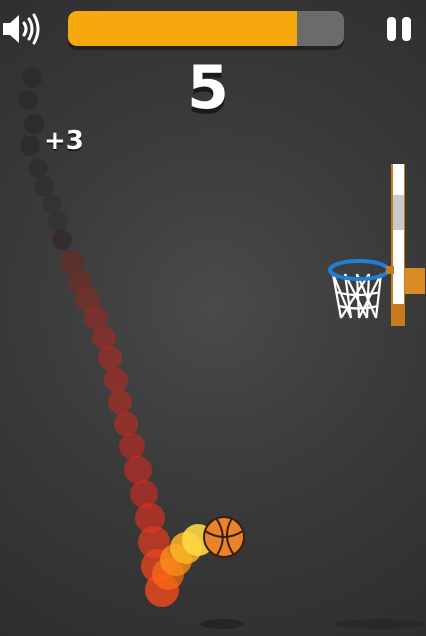 This screenshot has height=636, width=426. I want to click on bonus-points-label: +3, so click(64, 141).